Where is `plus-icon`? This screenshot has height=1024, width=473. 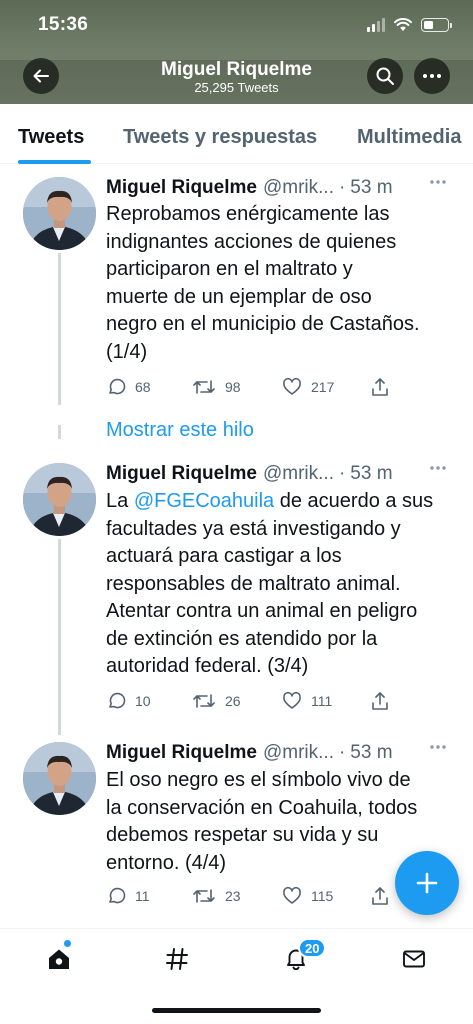 plus-icon is located at coordinates (427, 883).